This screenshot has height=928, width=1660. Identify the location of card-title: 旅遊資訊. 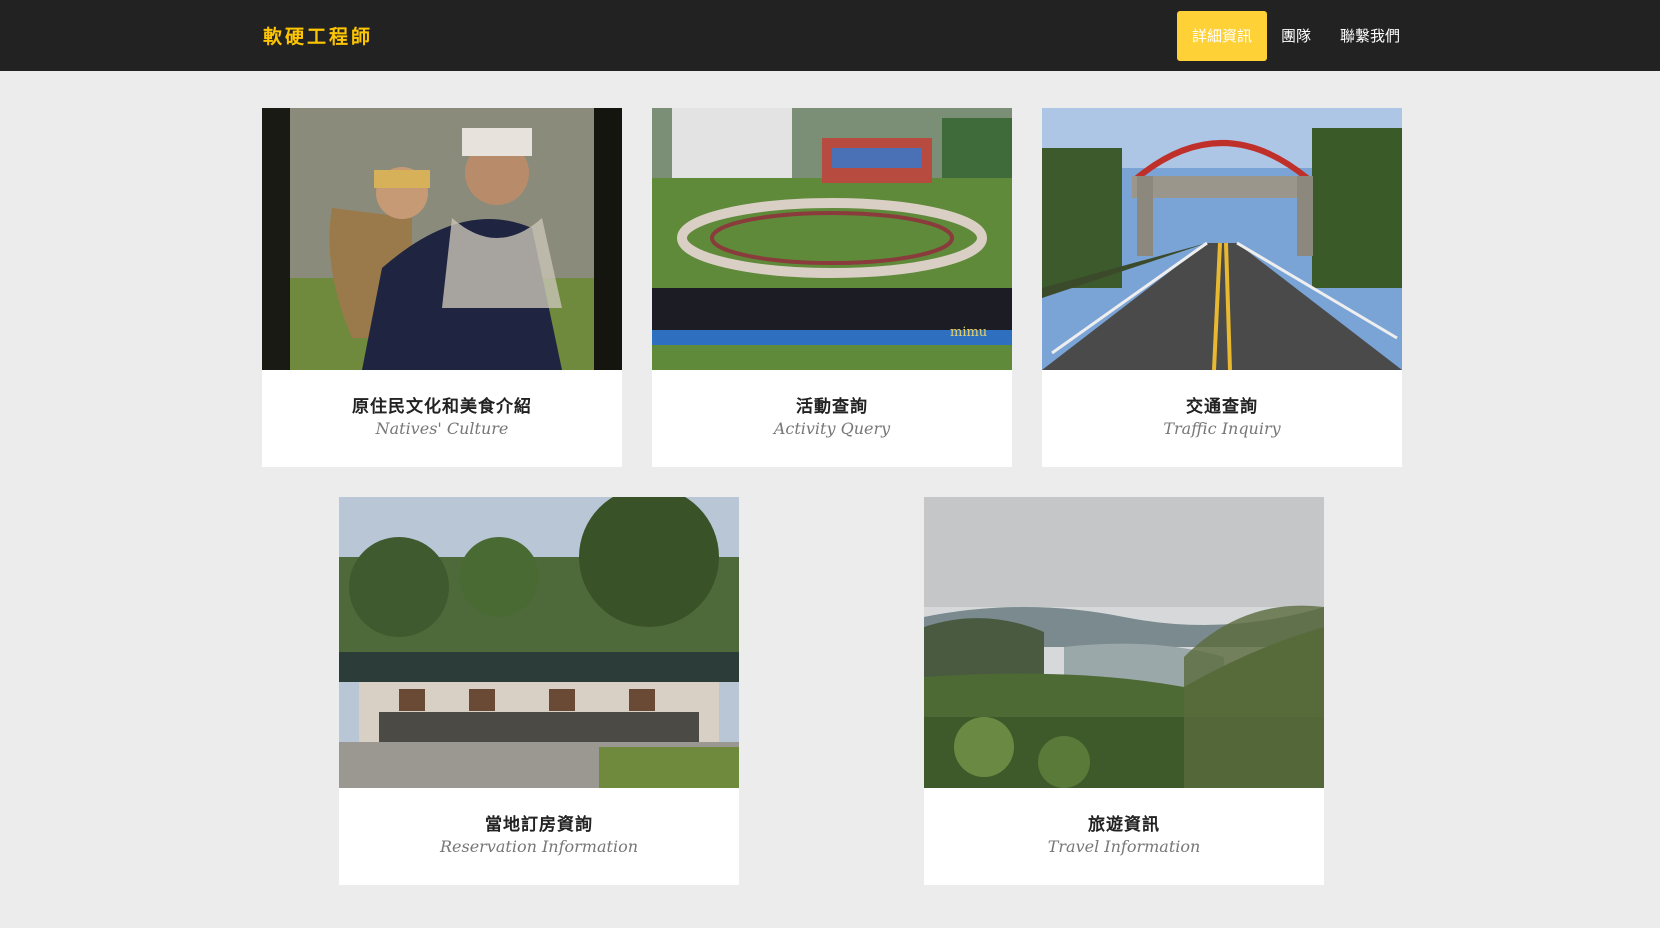
(1124, 825).